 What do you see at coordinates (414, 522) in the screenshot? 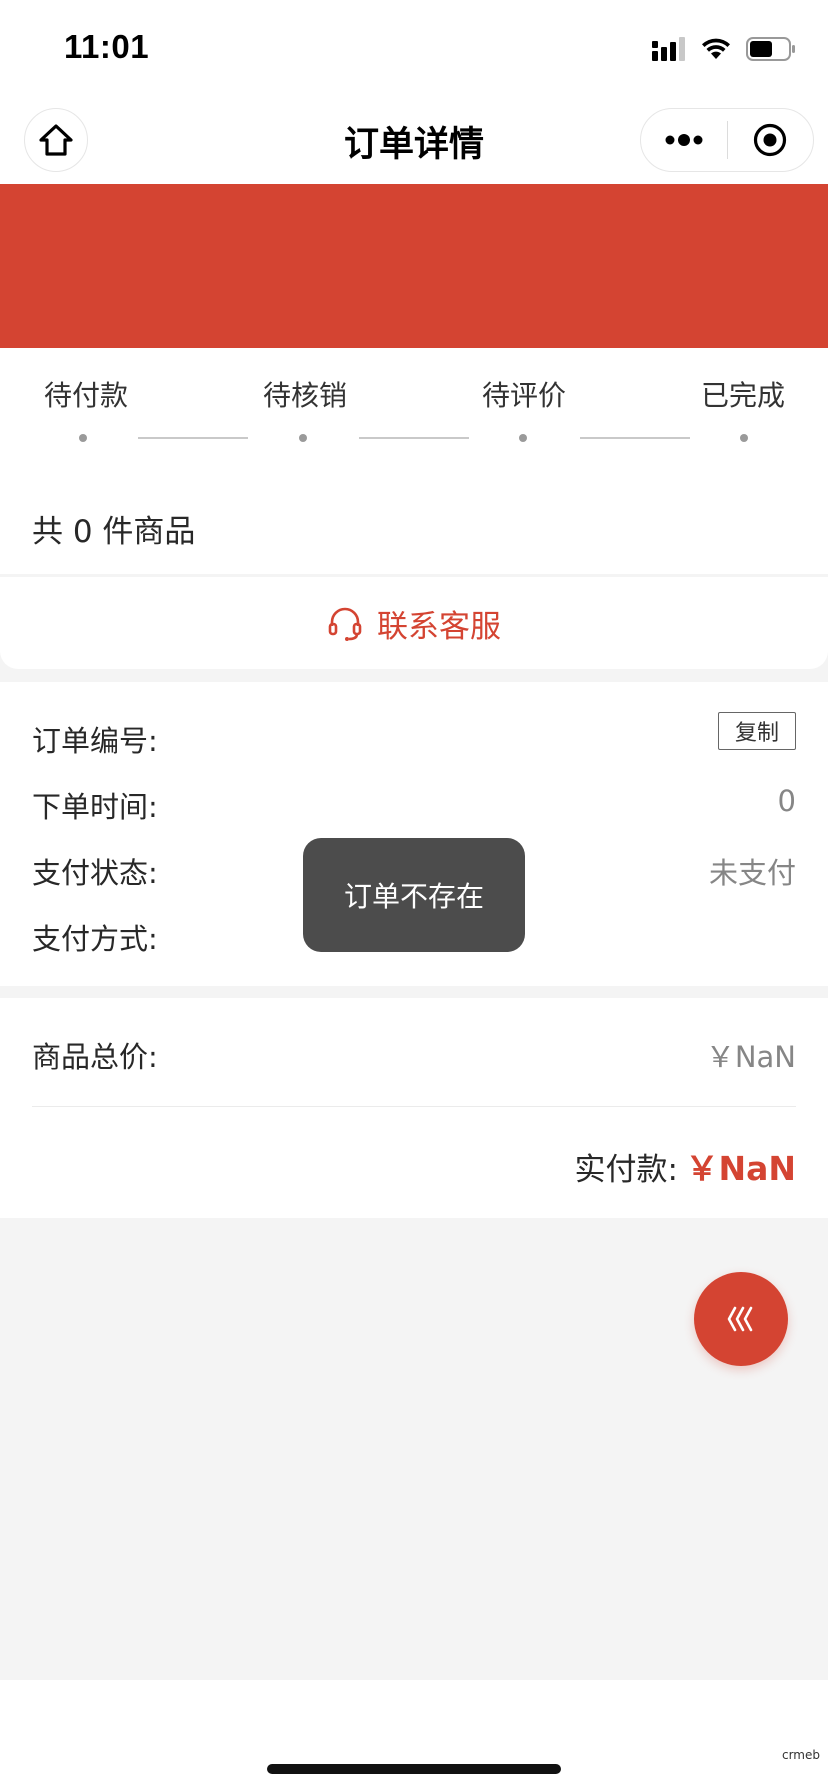
I see `goods-count-row: 共 0 件商品` at bounding box center [414, 522].